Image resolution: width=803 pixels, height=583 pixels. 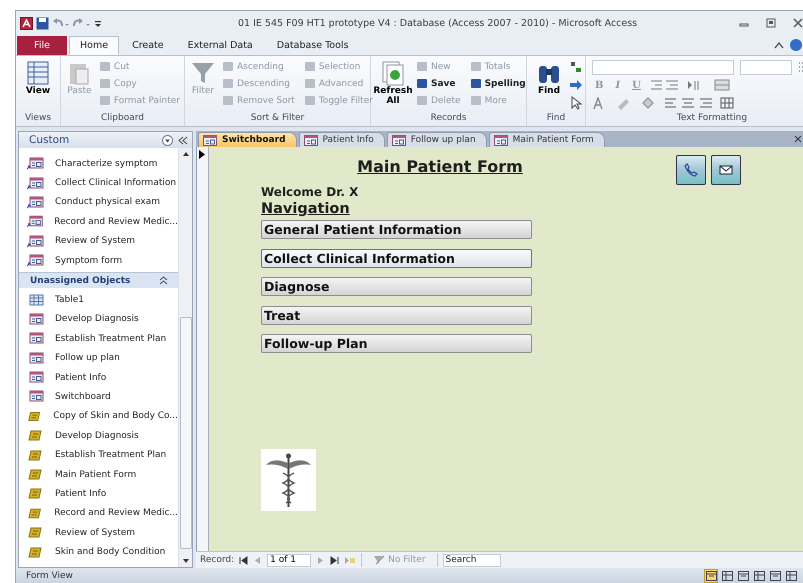 I want to click on nav-item: Characterize symptom, so click(x=98, y=164).